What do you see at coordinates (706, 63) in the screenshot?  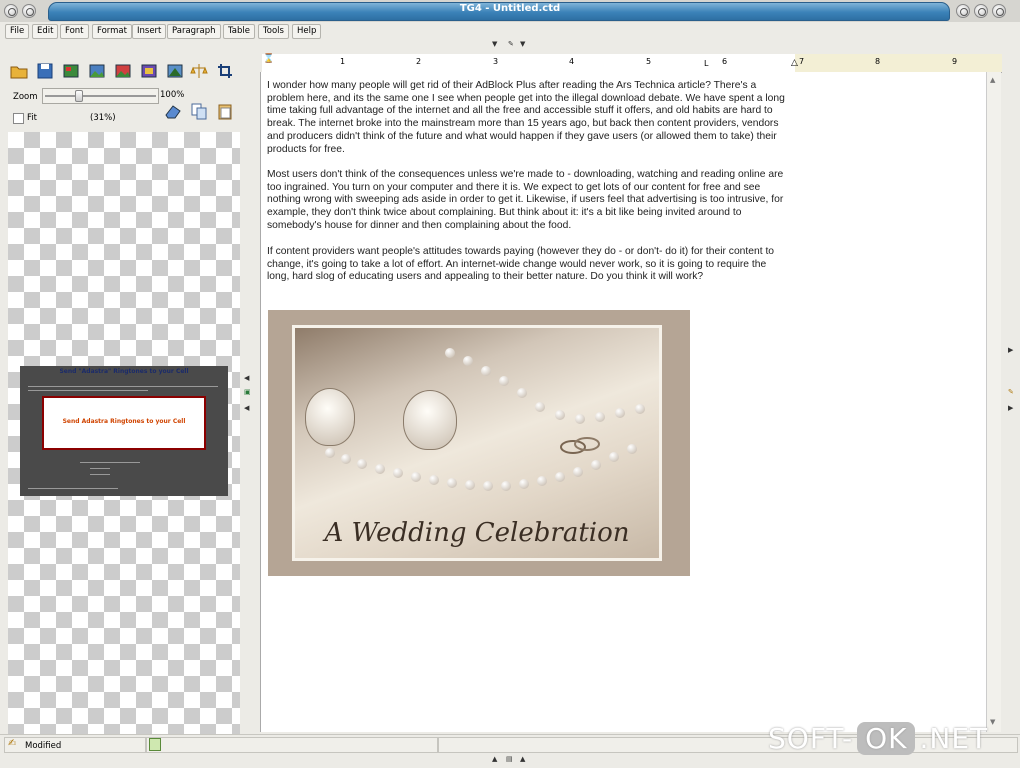 I see `tab-stop-marker: L` at bounding box center [706, 63].